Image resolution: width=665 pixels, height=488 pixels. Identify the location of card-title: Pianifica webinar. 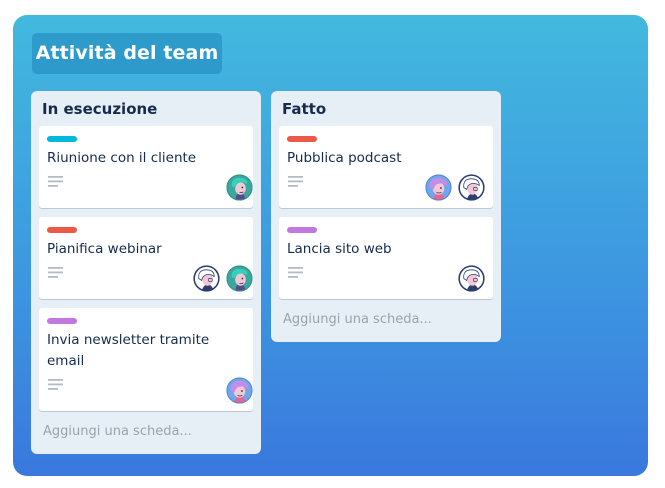
(104, 249).